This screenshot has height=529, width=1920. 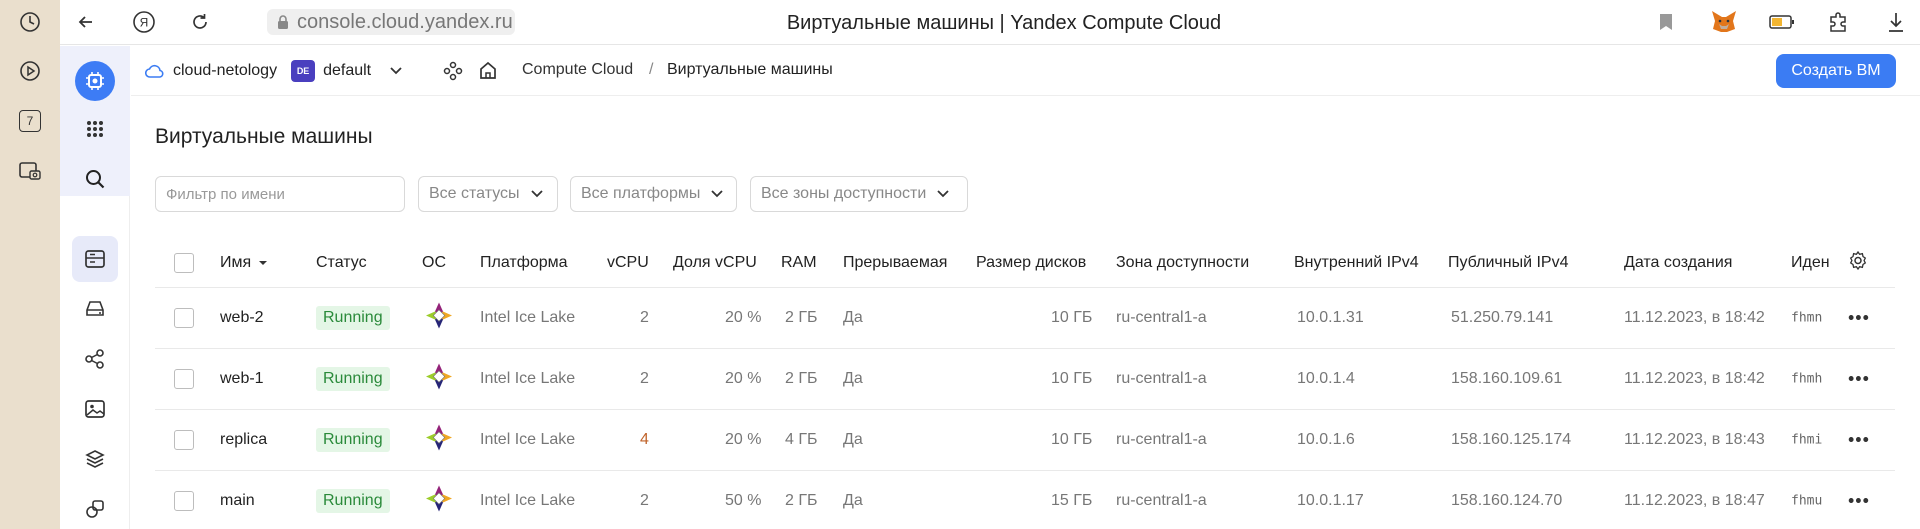 I want to click on ram: 2 ГБ, so click(x=801, y=378).